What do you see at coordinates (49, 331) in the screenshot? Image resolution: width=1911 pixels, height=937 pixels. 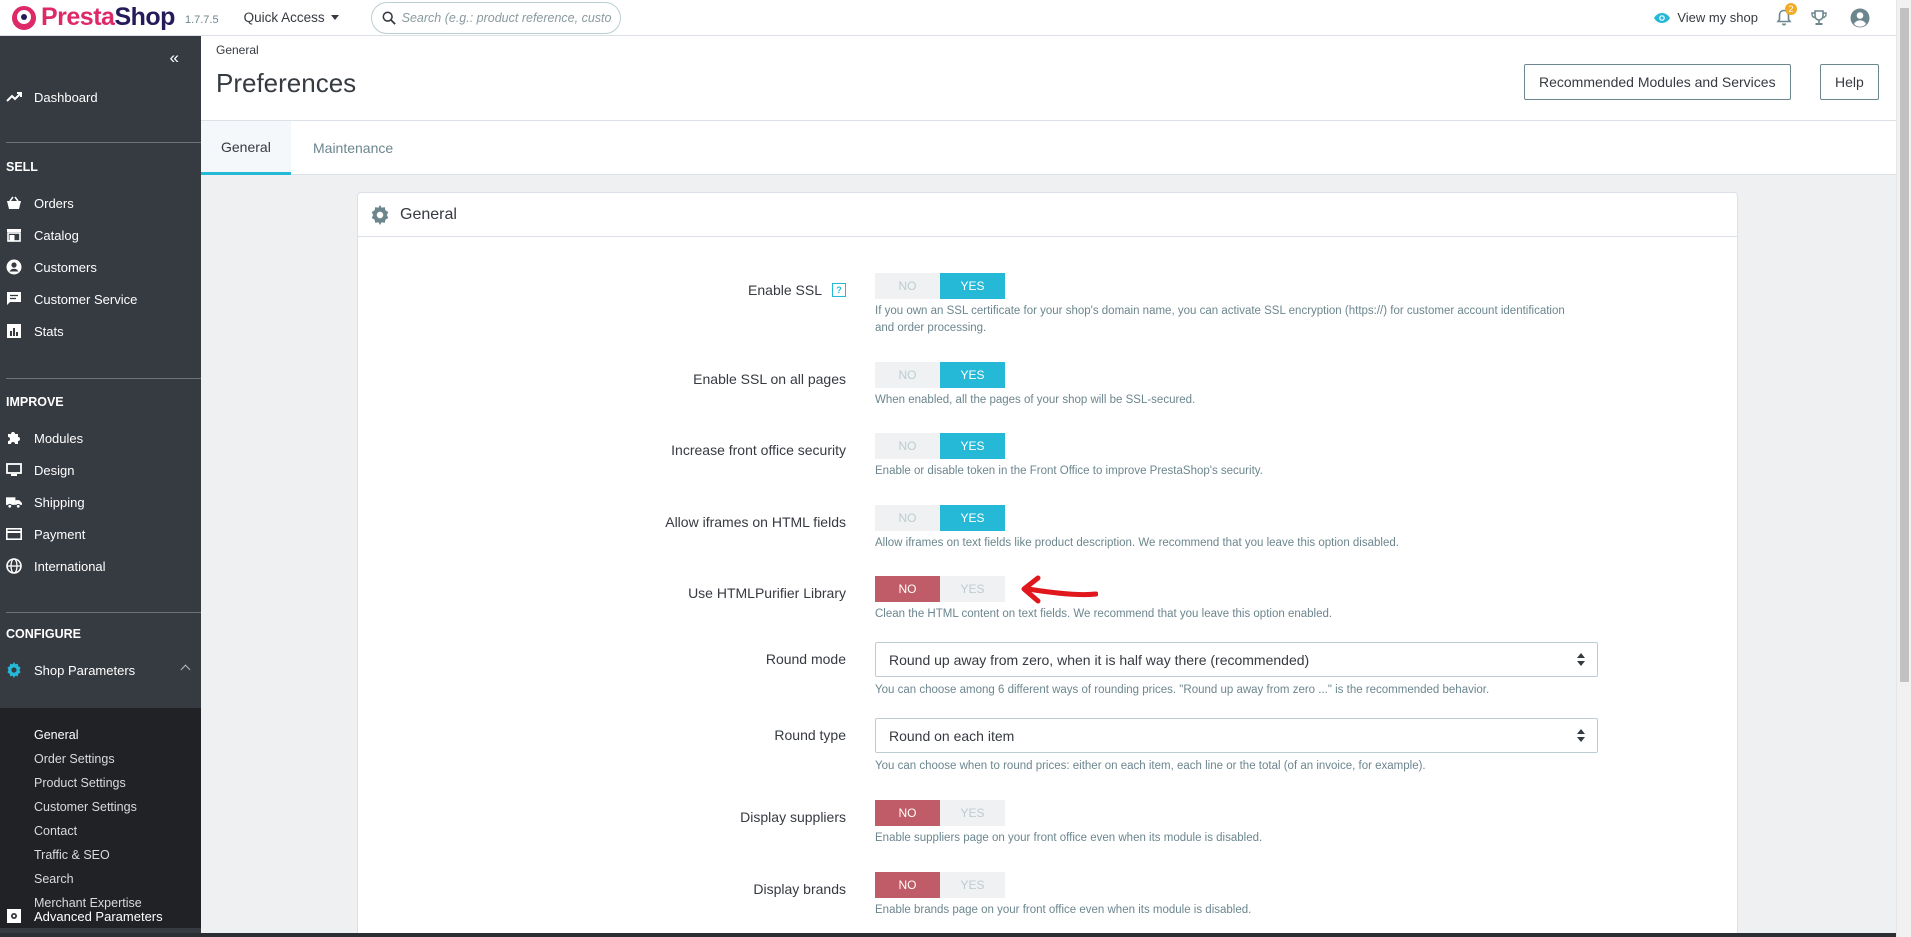 I see `sidebar-item-label: Stats` at bounding box center [49, 331].